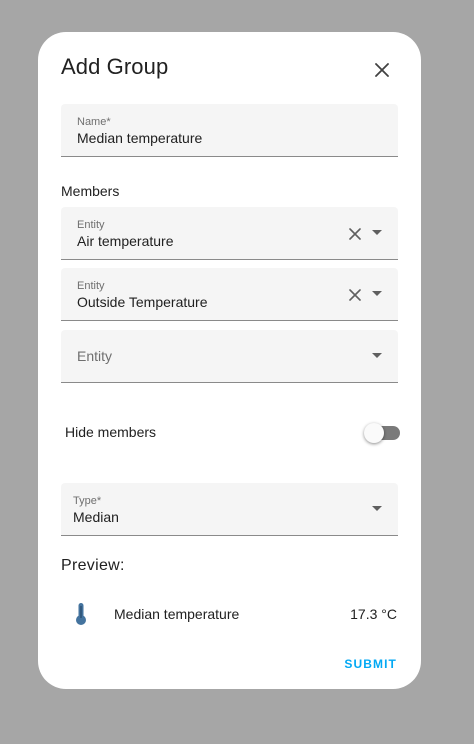  Describe the element at coordinates (111, 432) in the screenshot. I see `hide-members-label: Hide members` at that location.